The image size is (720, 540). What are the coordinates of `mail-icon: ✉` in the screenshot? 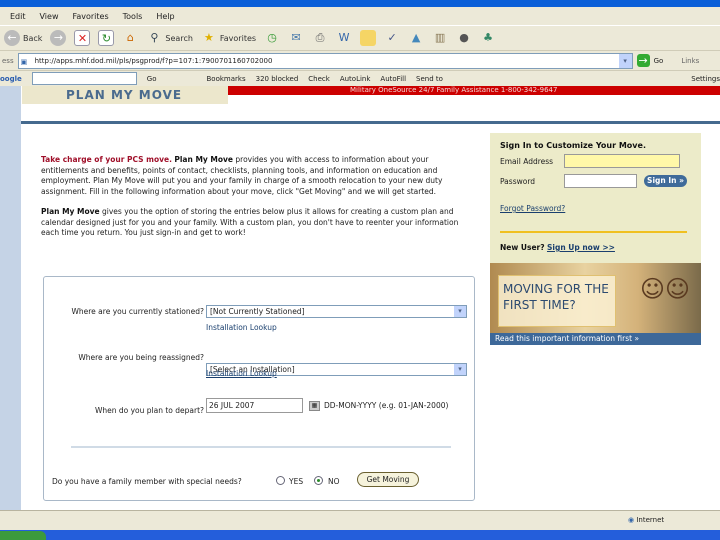 It's located at (296, 38).